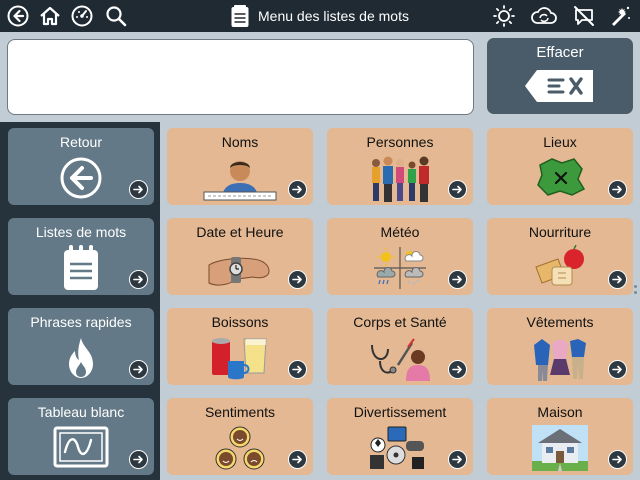 This screenshot has width=640, height=480. I want to click on sync-icon, so click(544, 16).